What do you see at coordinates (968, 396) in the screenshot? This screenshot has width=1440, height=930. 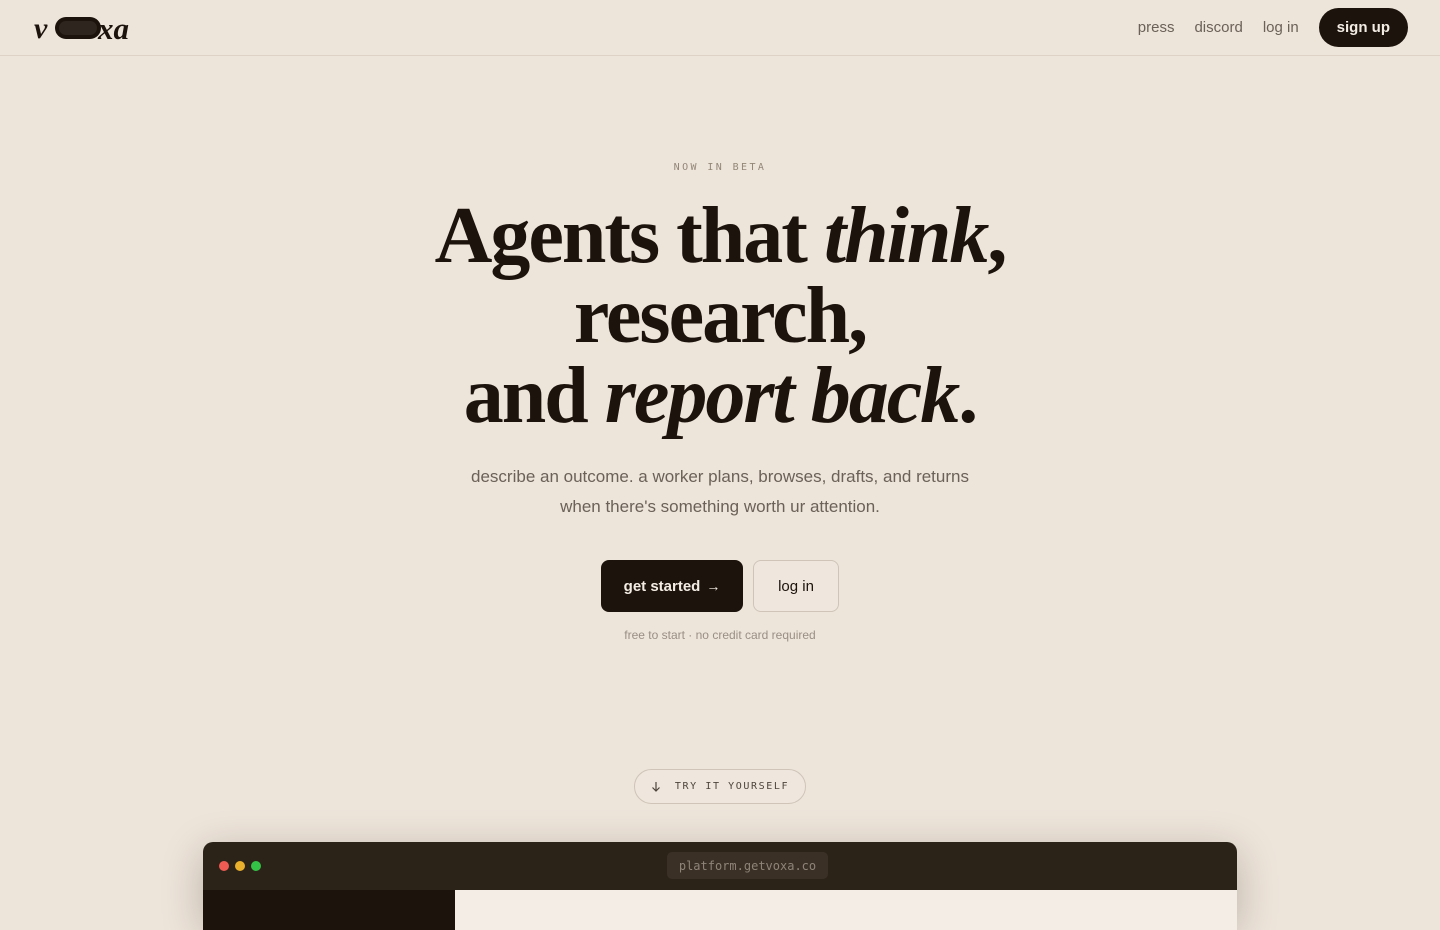 I see `headline-part: .` at bounding box center [968, 396].